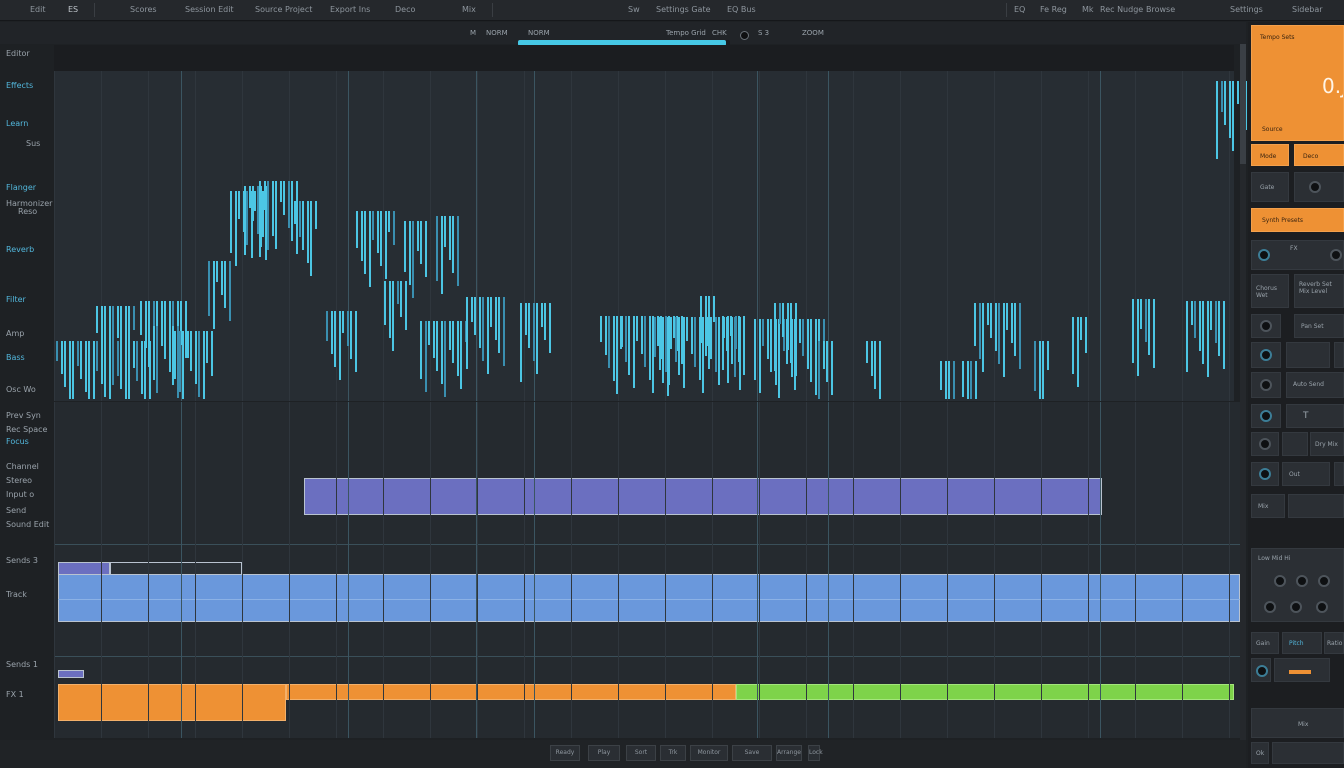 This screenshot has height=768, width=1344. Describe the element at coordinates (1297, 83) in the screenshot. I see `tempo-display: Tempo Sets 0.J Source` at that location.